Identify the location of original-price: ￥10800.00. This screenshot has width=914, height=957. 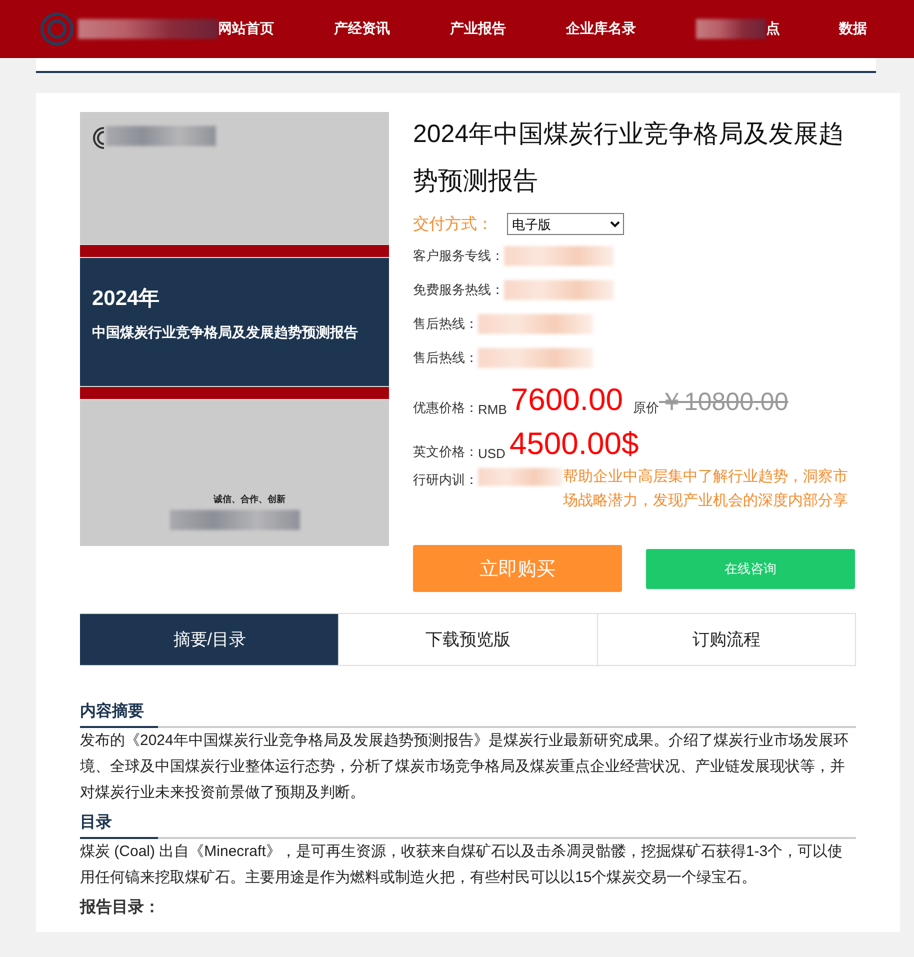
(723, 402).